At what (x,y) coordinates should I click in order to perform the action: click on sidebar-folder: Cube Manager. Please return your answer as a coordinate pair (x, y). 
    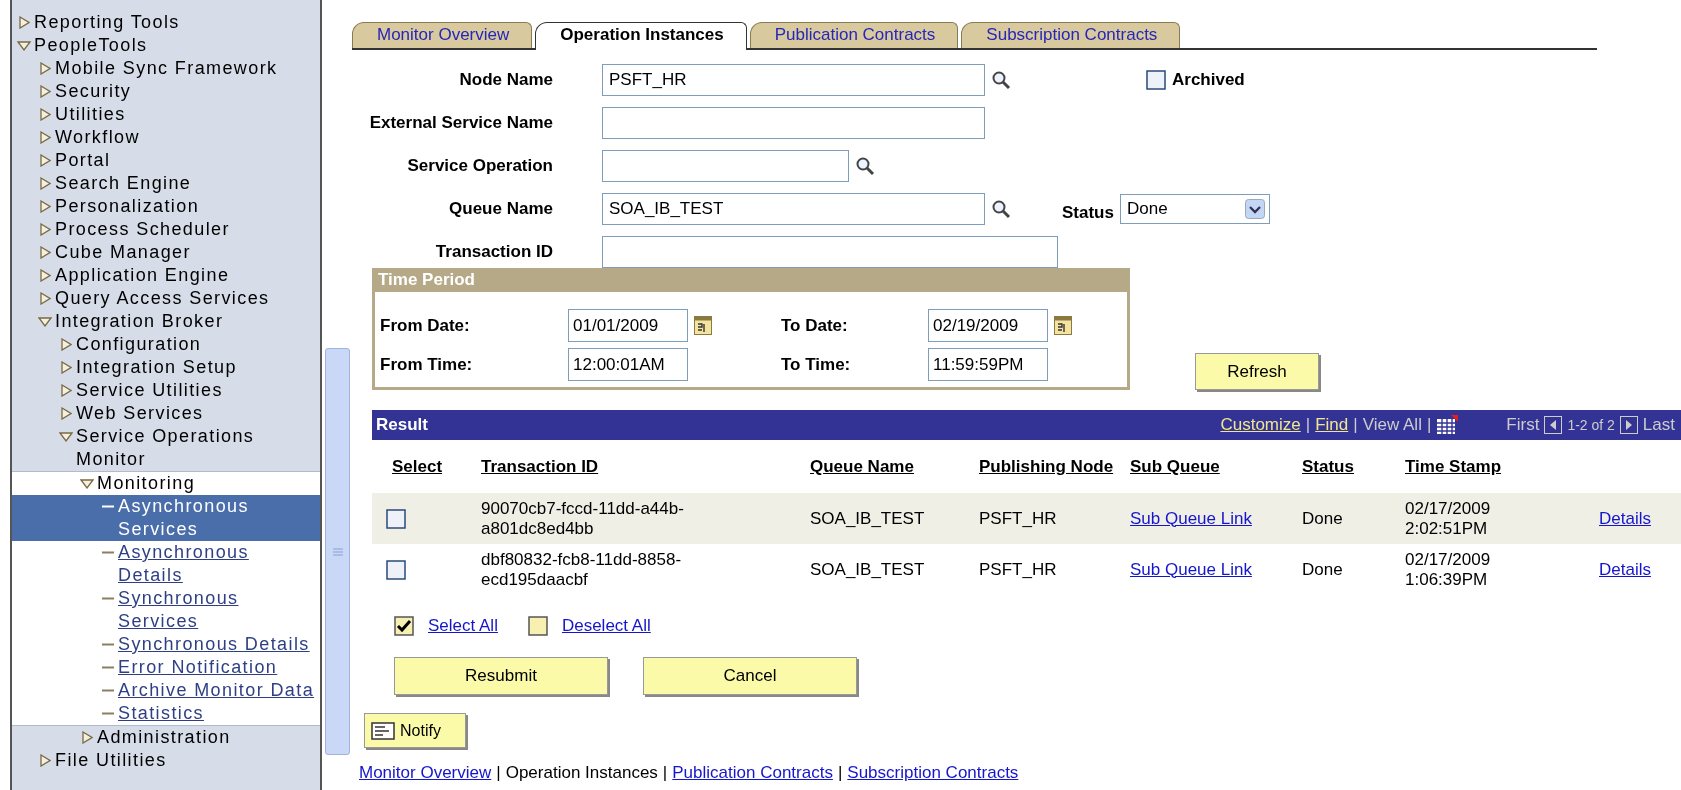
    Looking at the image, I should click on (166, 252).